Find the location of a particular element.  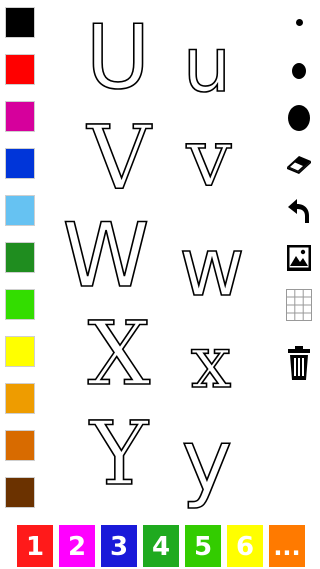

letter-lowercase-x: x is located at coordinates (211, 362).